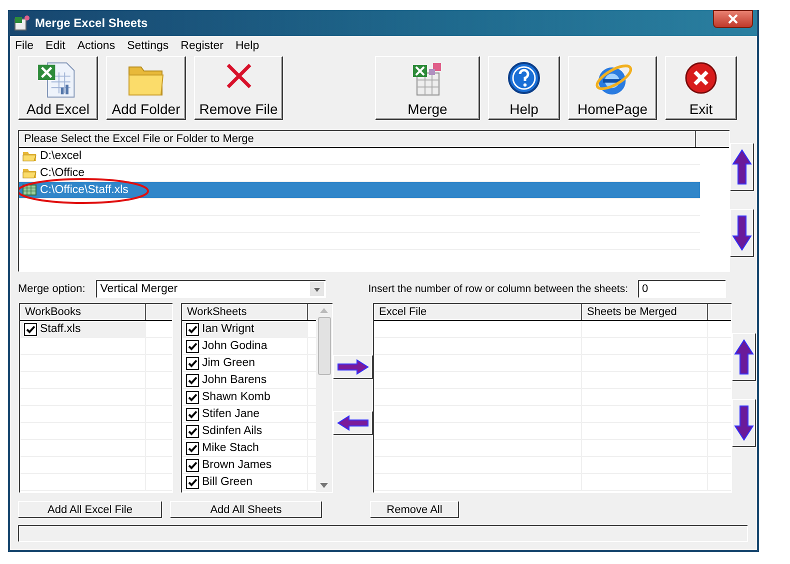 This screenshot has width=790, height=564. I want to click on toolbar-button: Merge, so click(427, 88).